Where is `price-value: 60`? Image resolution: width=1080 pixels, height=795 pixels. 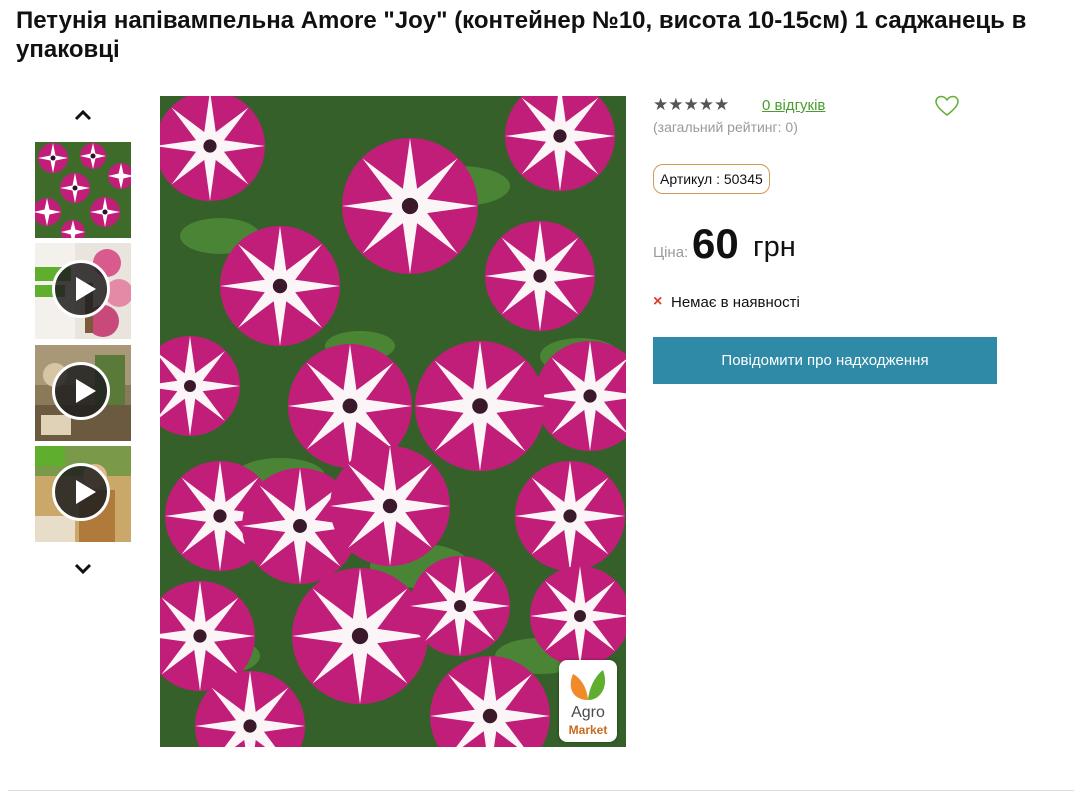 price-value: 60 is located at coordinates (715, 243).